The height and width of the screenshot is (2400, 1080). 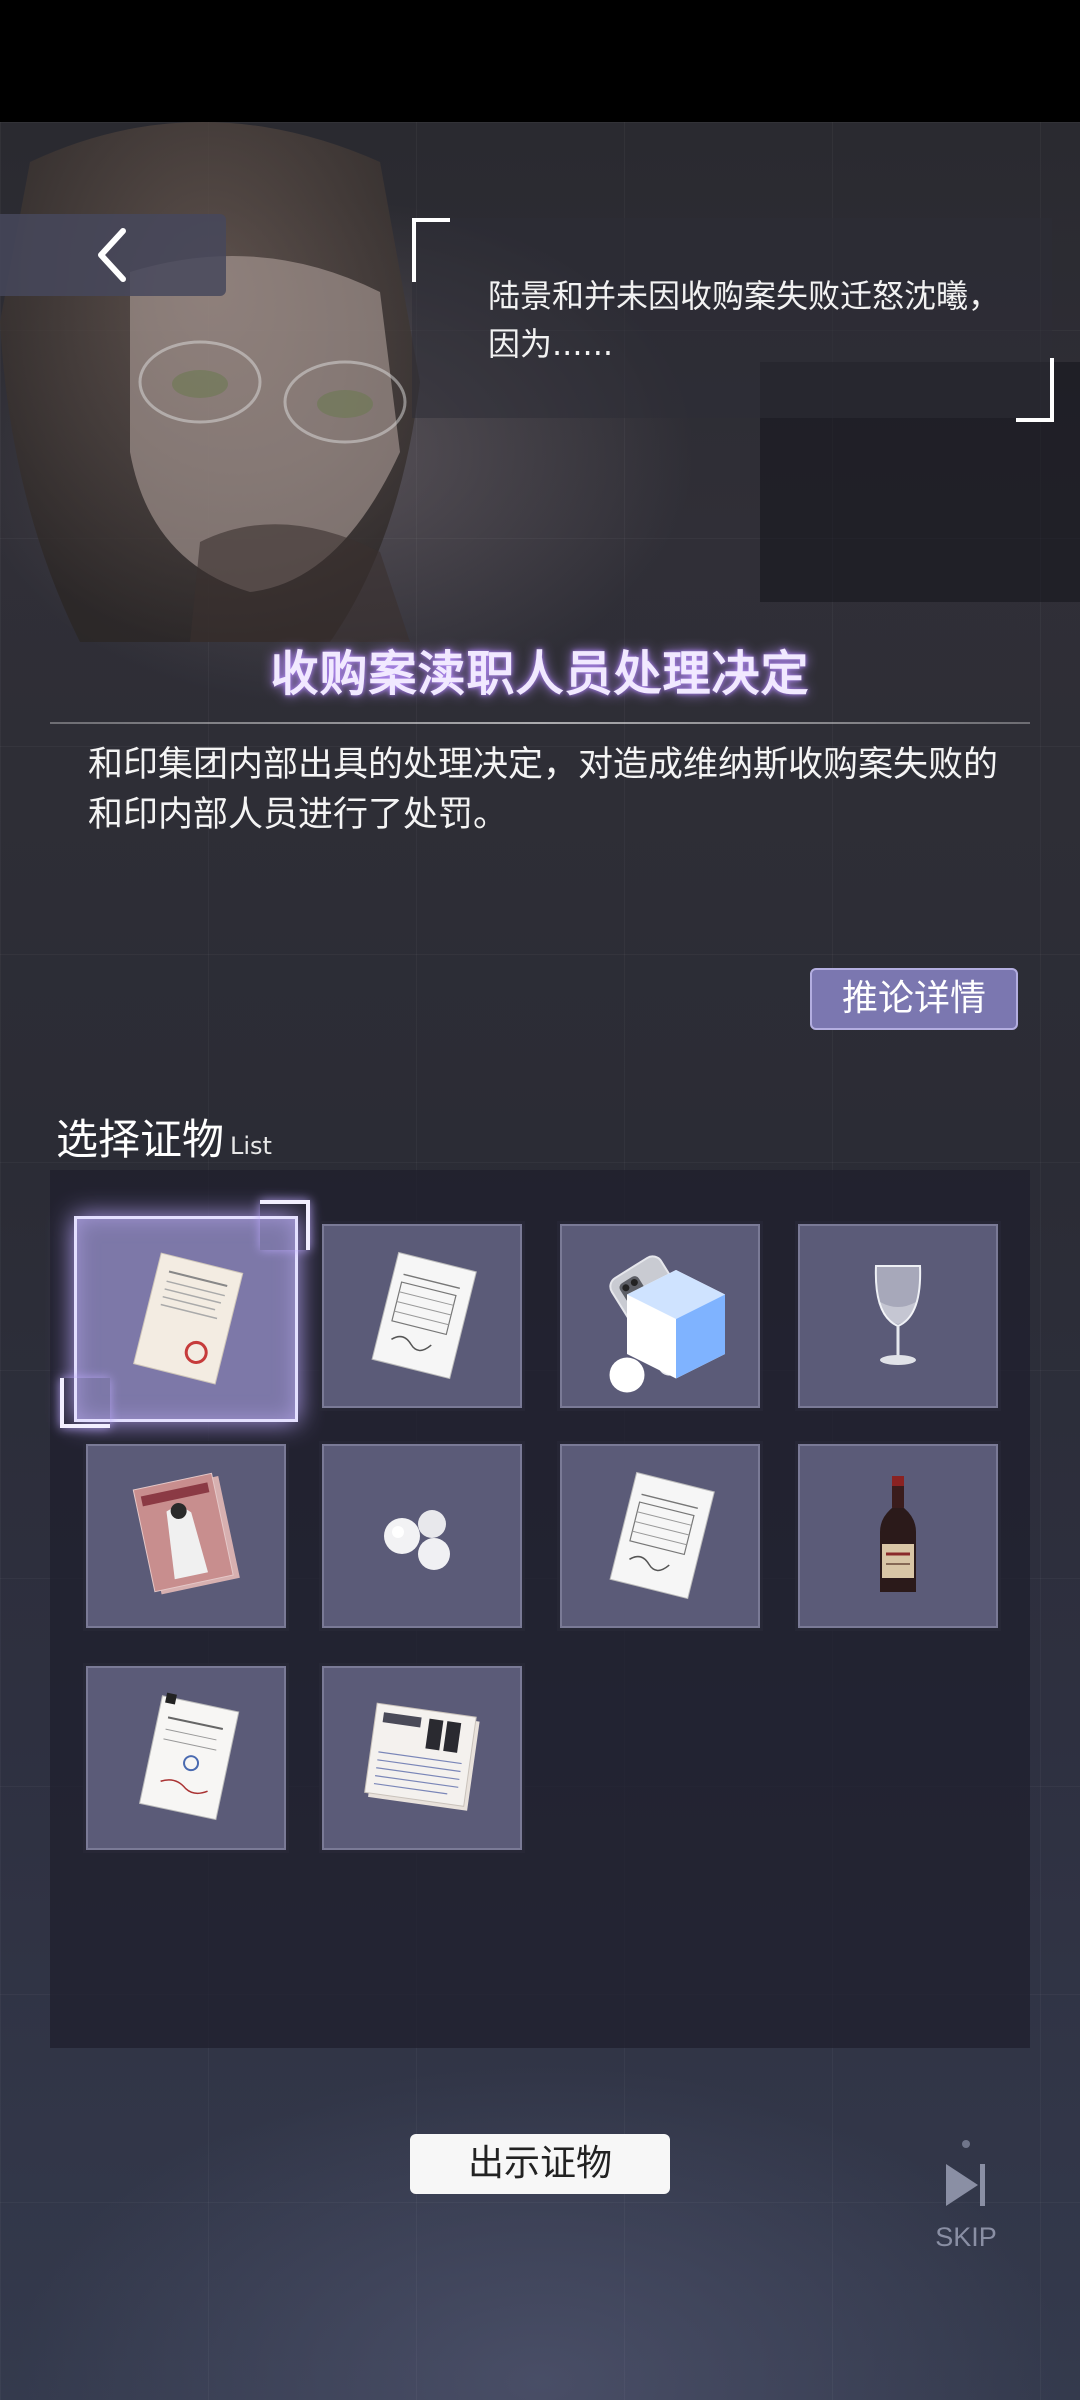 What do you see at coordinates (189, 1756) in the screenshot?
I see `handwritten-note-icon` at bounding box center [189, 1756].